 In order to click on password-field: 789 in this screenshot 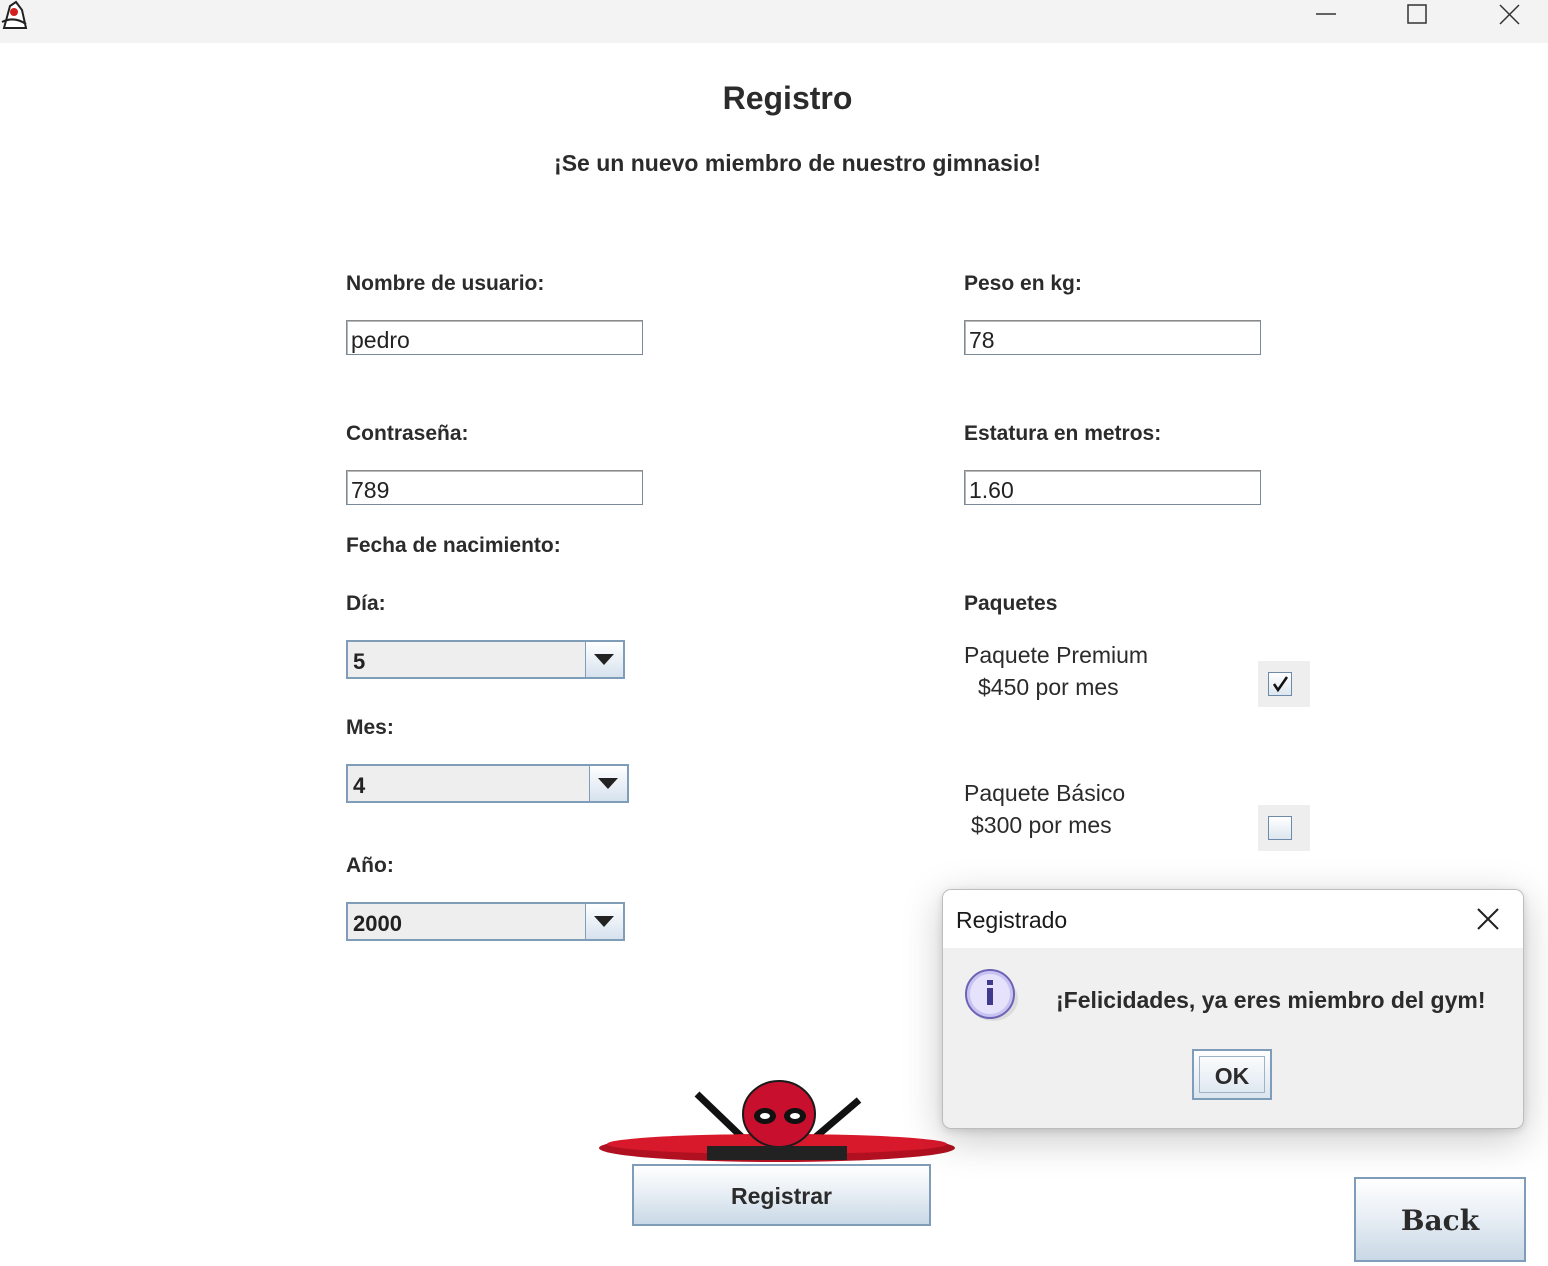, I will do `click(494, 487)`.